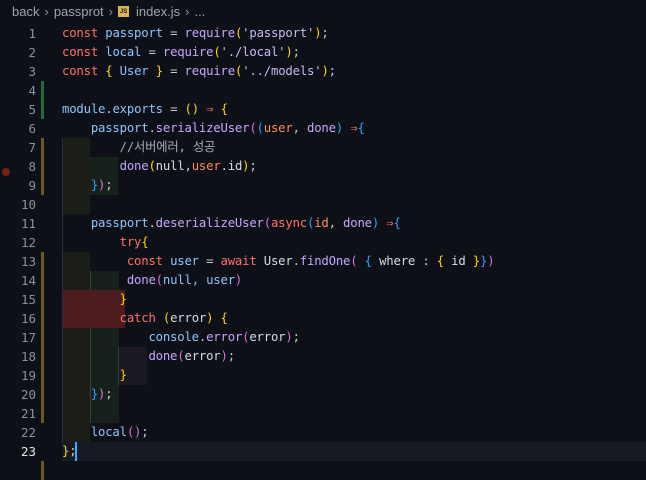  I want to click on code-token: await, so click(242, 261).